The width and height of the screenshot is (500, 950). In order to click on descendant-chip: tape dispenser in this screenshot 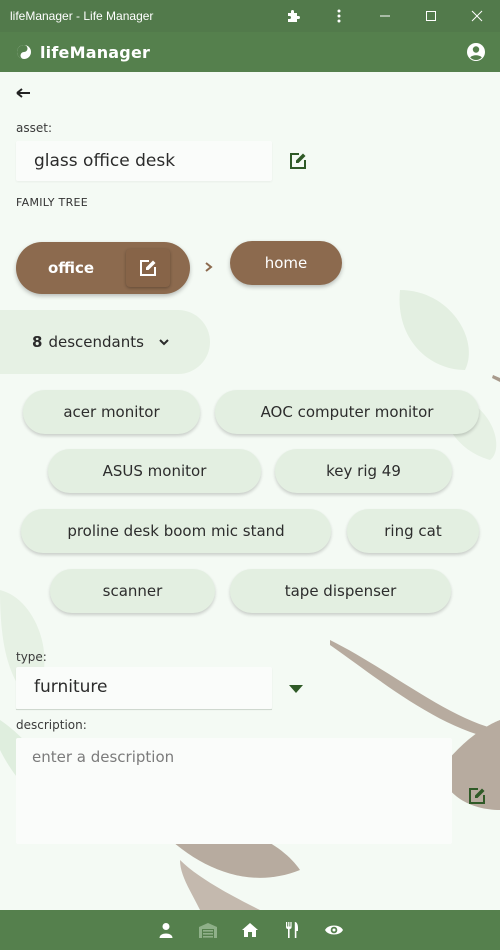, I will do `click(340, 591)`.